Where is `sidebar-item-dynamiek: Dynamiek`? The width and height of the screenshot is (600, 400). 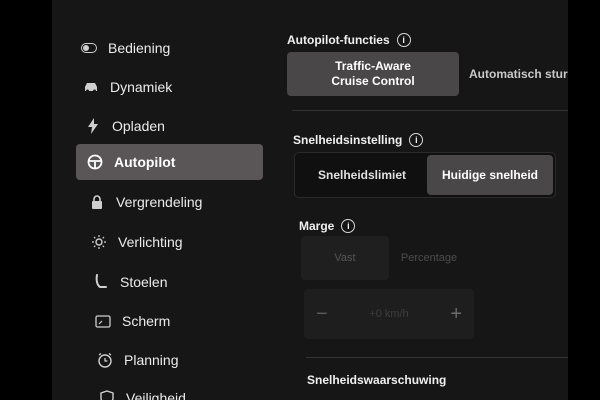
sidebar-item-dynamiek: Dynamiek is located at coordinates (172, 87).